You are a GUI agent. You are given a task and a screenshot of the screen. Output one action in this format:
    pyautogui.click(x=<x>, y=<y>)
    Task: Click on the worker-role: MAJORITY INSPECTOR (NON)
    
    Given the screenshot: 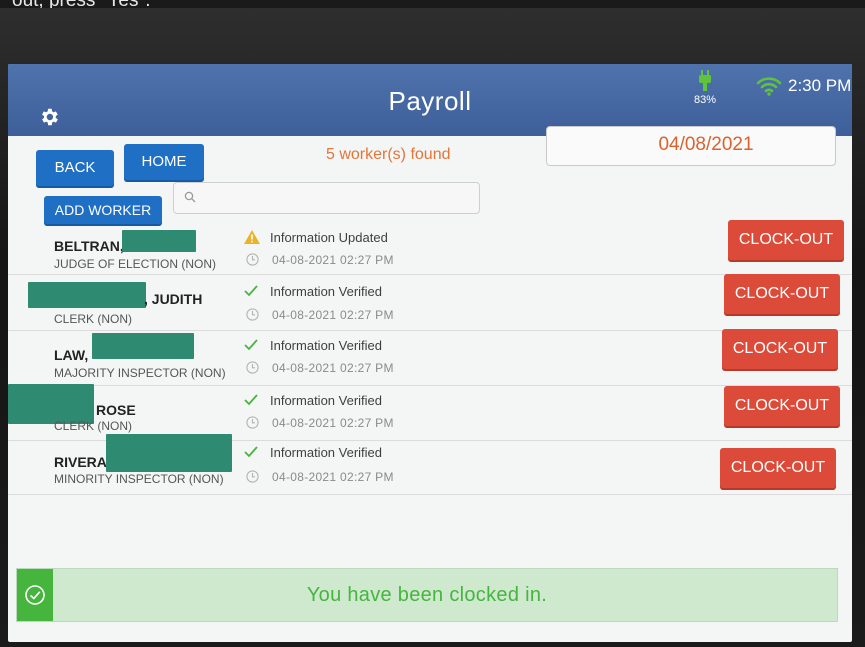 What is the action you would take?
    pyautogui.click(x=140, y=373)
    